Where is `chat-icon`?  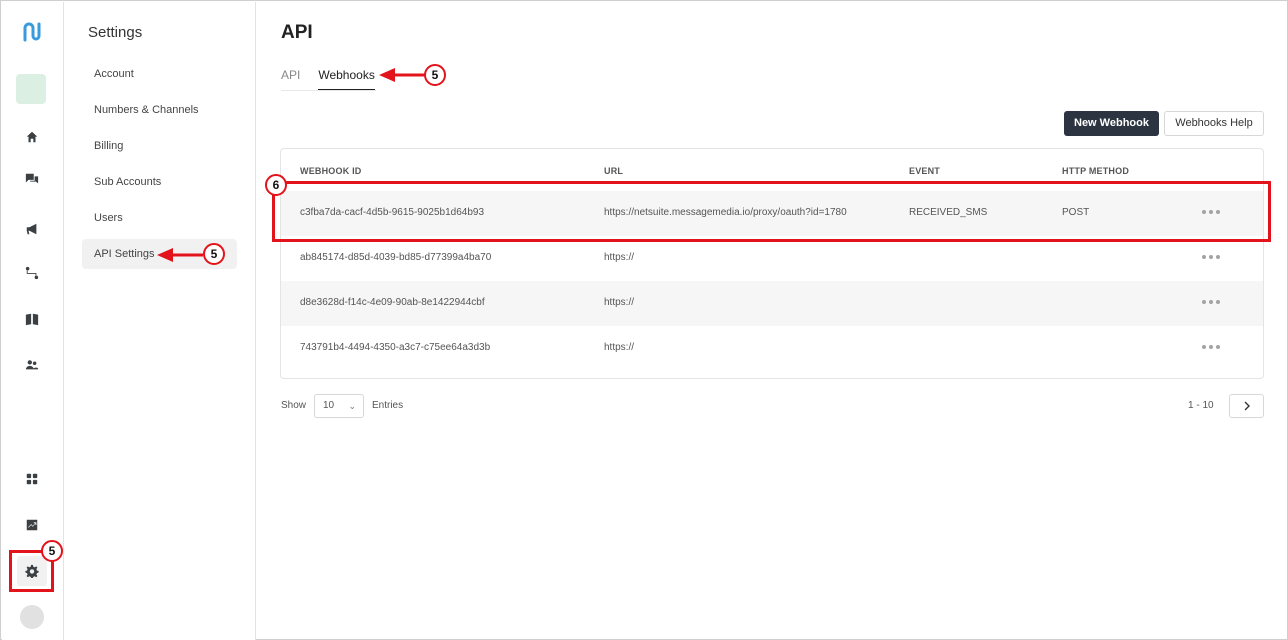 chat-icon is located at coordinates (32, 179).